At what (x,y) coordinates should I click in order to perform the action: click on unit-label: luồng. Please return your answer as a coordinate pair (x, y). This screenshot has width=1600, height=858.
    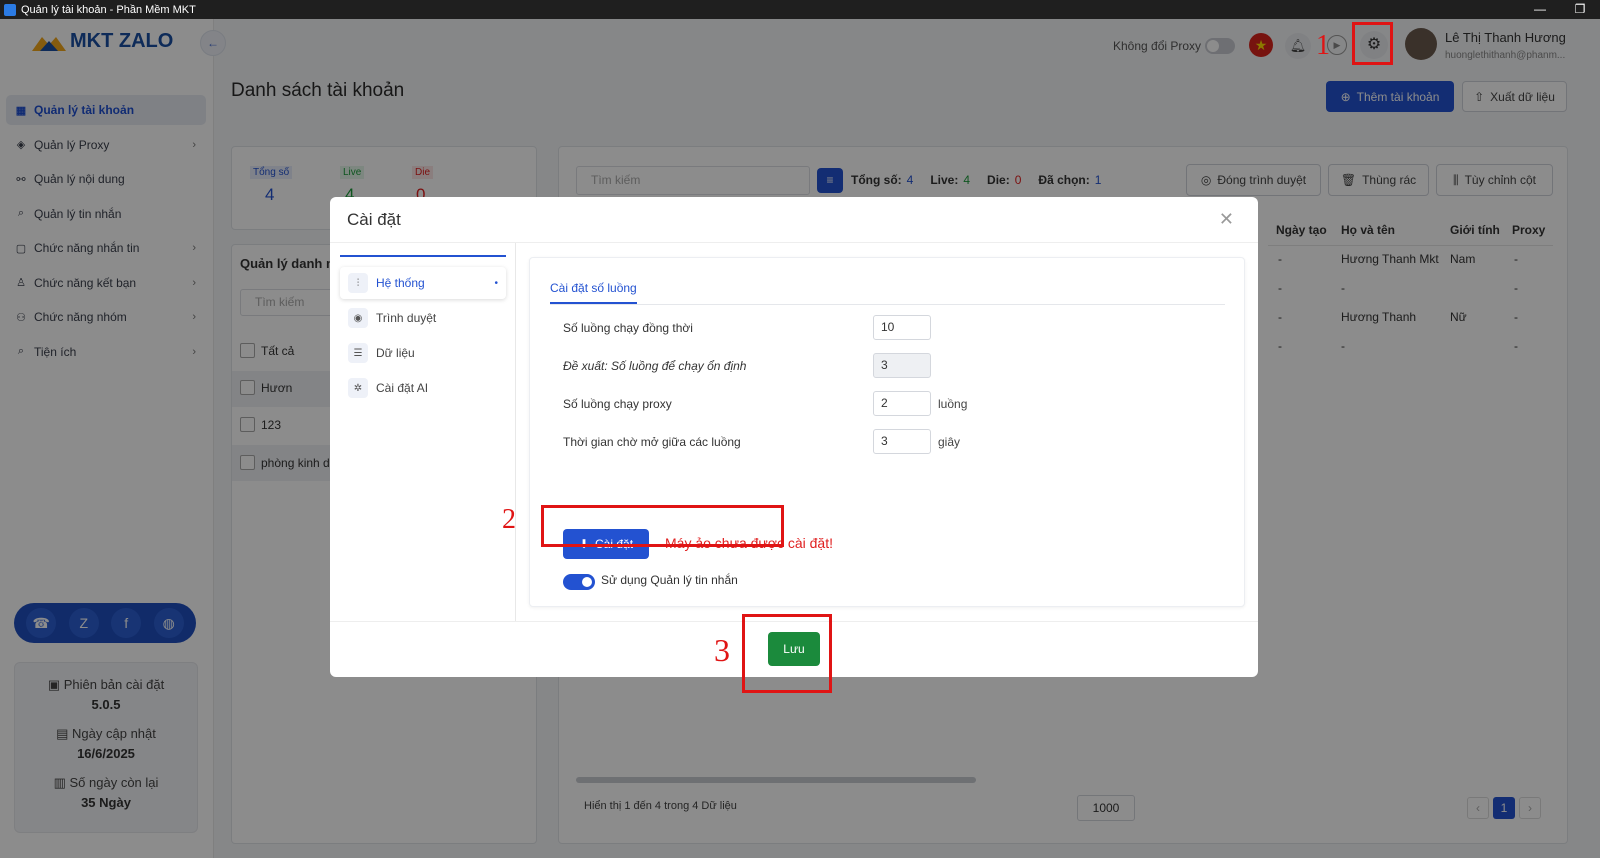
    Looking at the image, I should click on (953, 404).